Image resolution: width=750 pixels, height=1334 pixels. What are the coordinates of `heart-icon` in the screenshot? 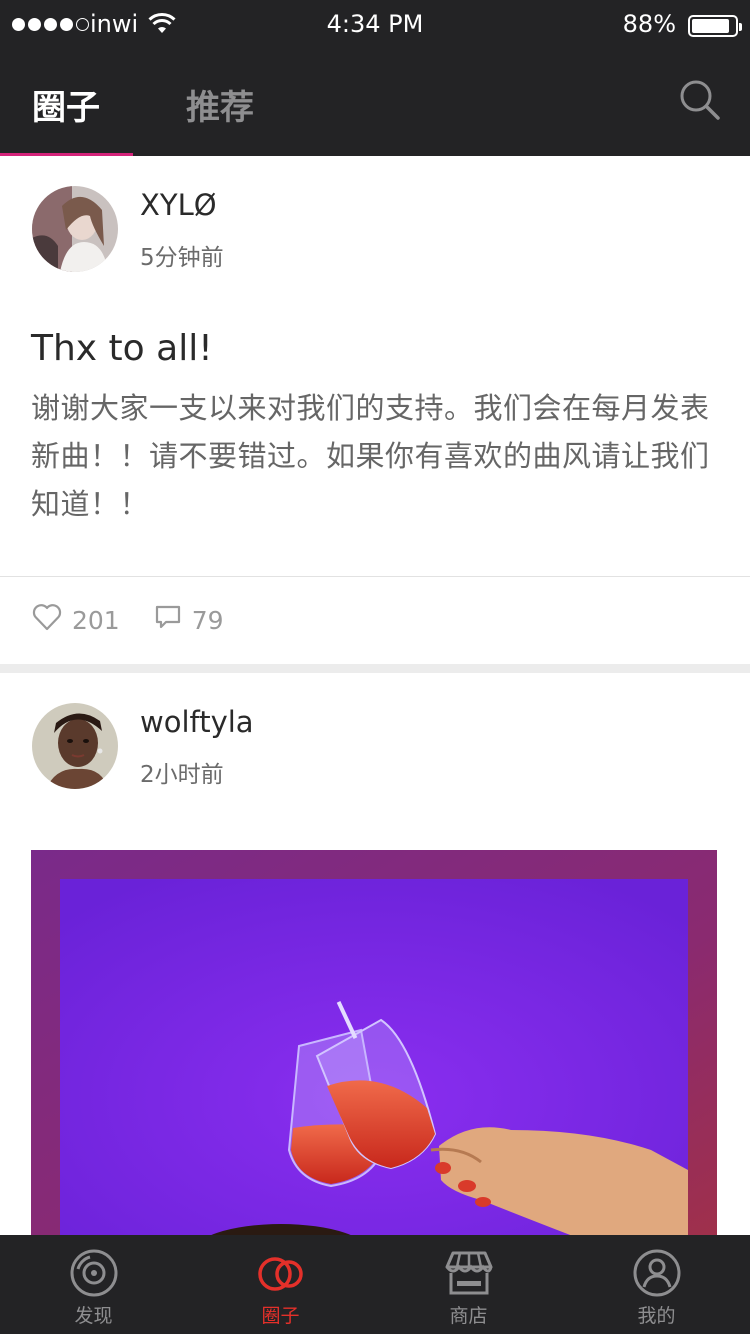 It's located at (52, 620).